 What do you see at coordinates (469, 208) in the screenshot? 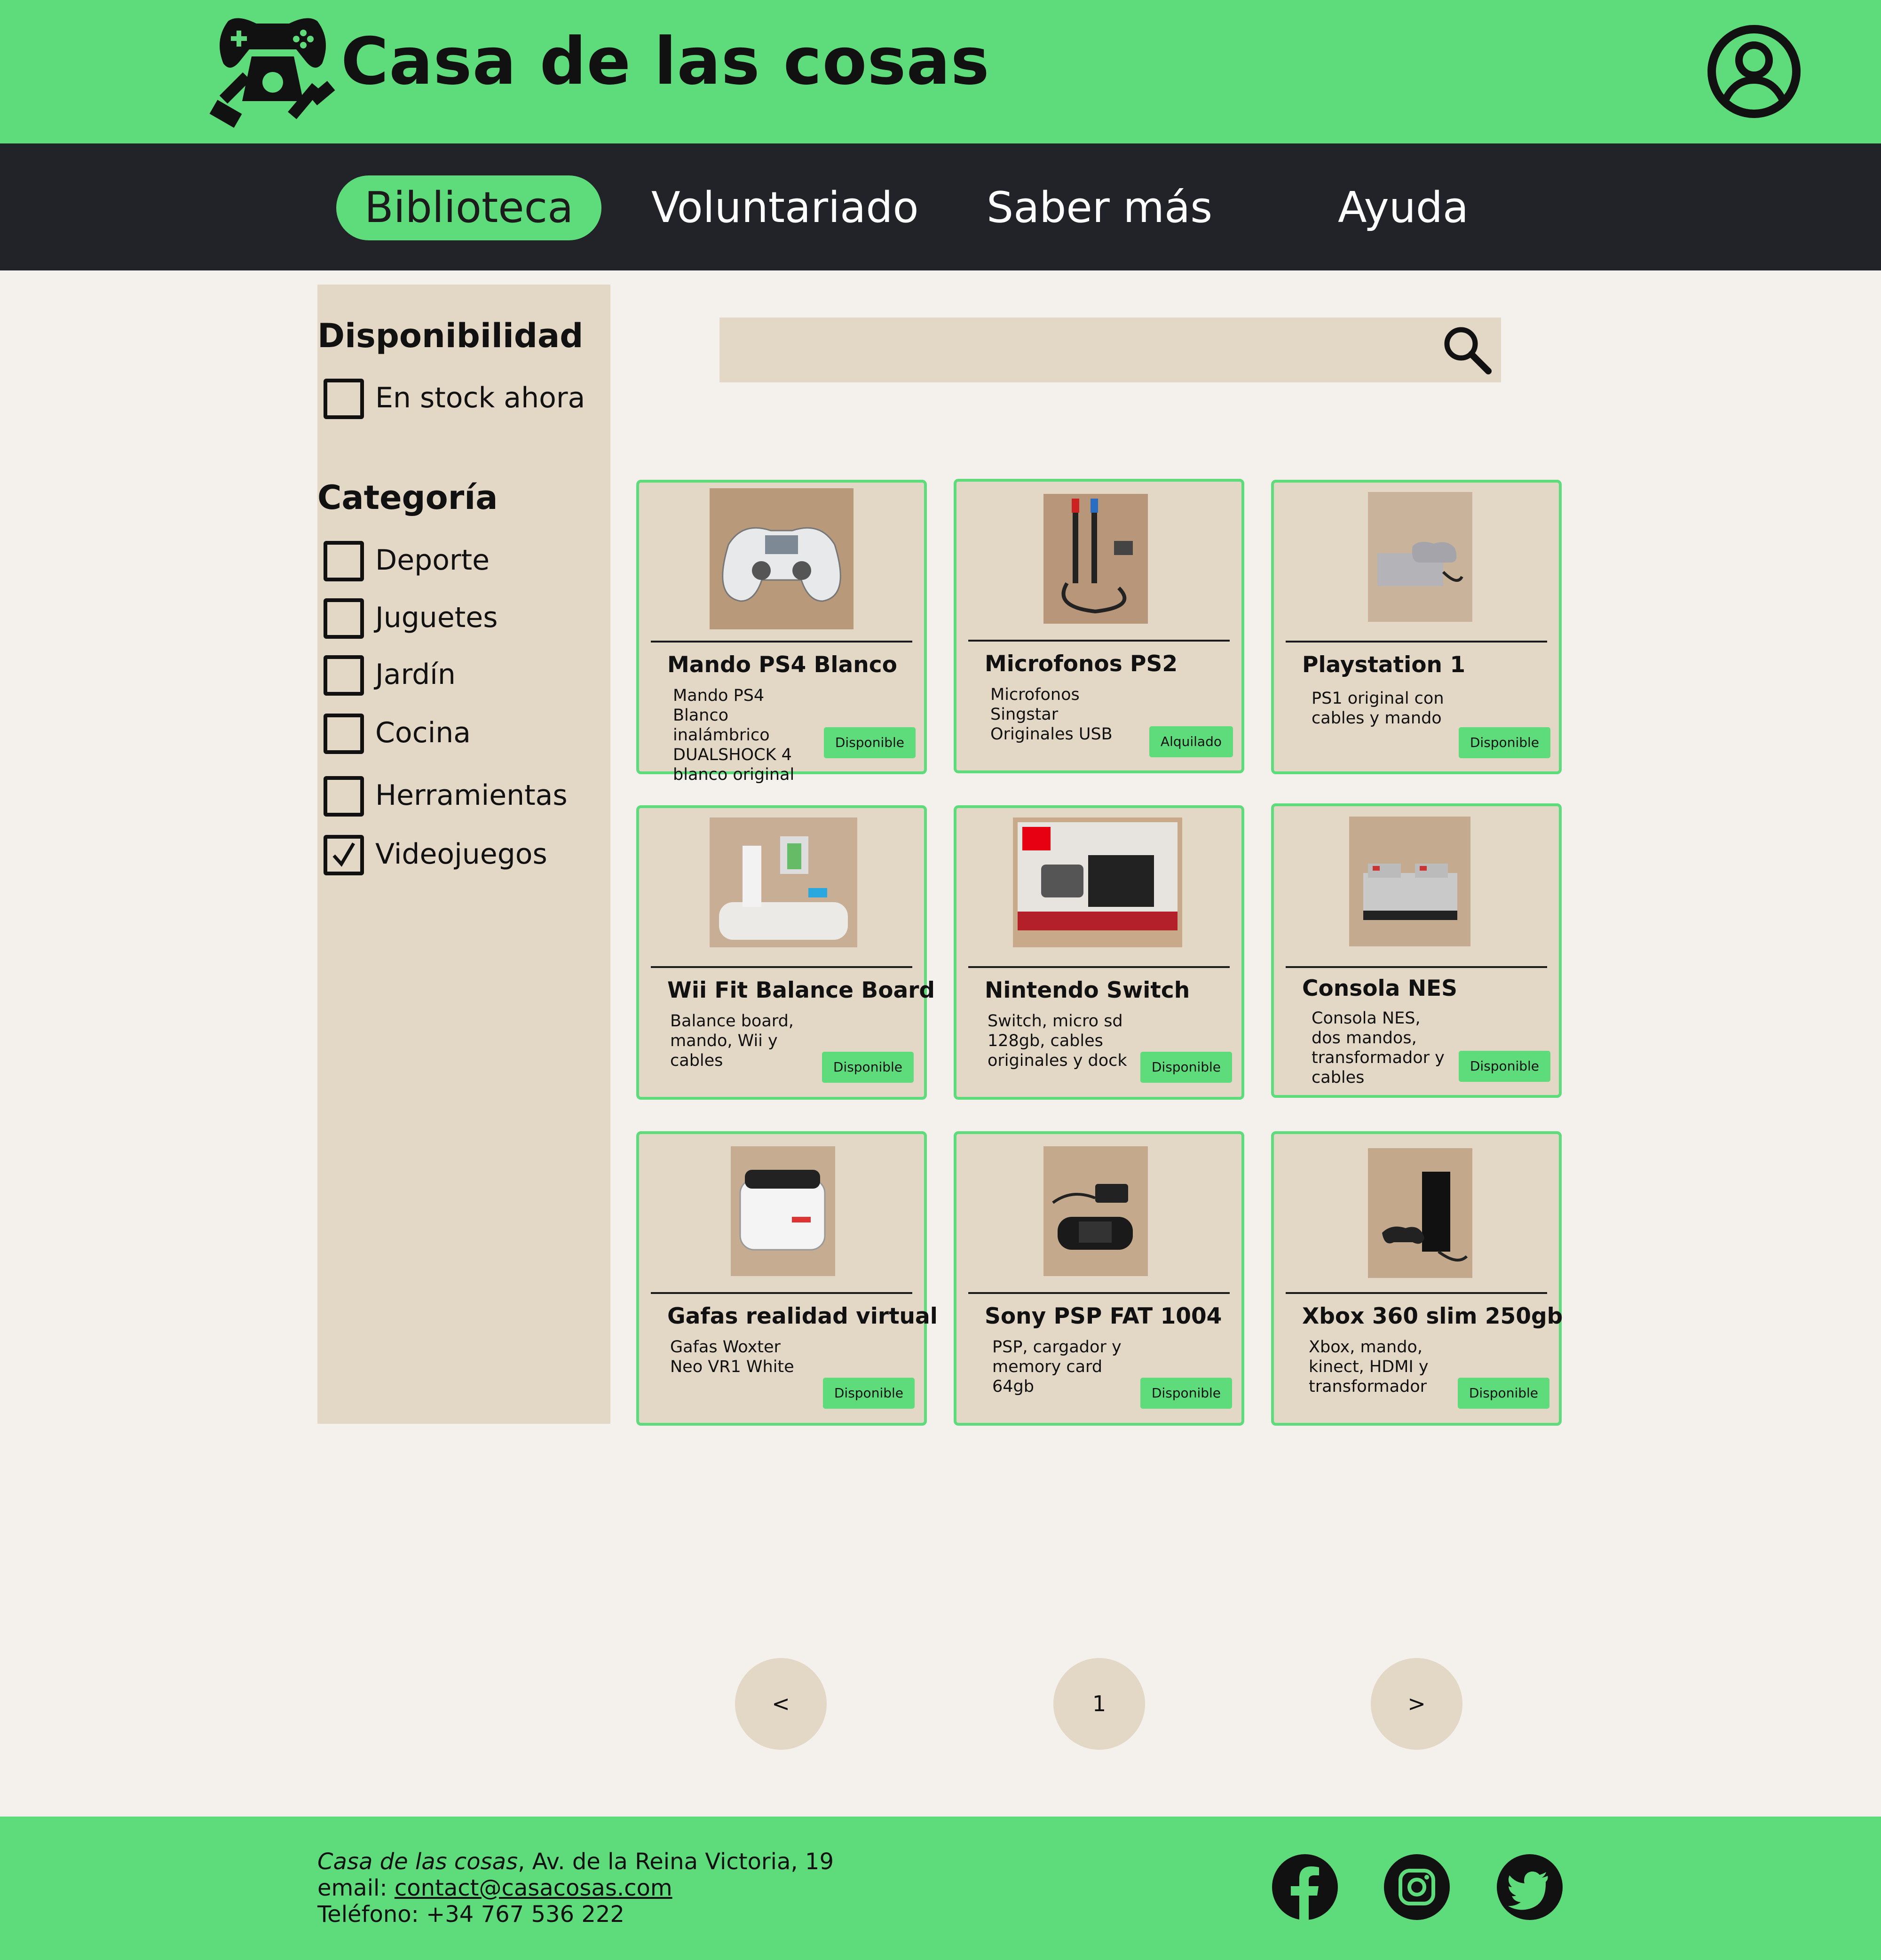
I see `nav-item-biblioteca: Biblioteca` at bounding box center [469, 208].